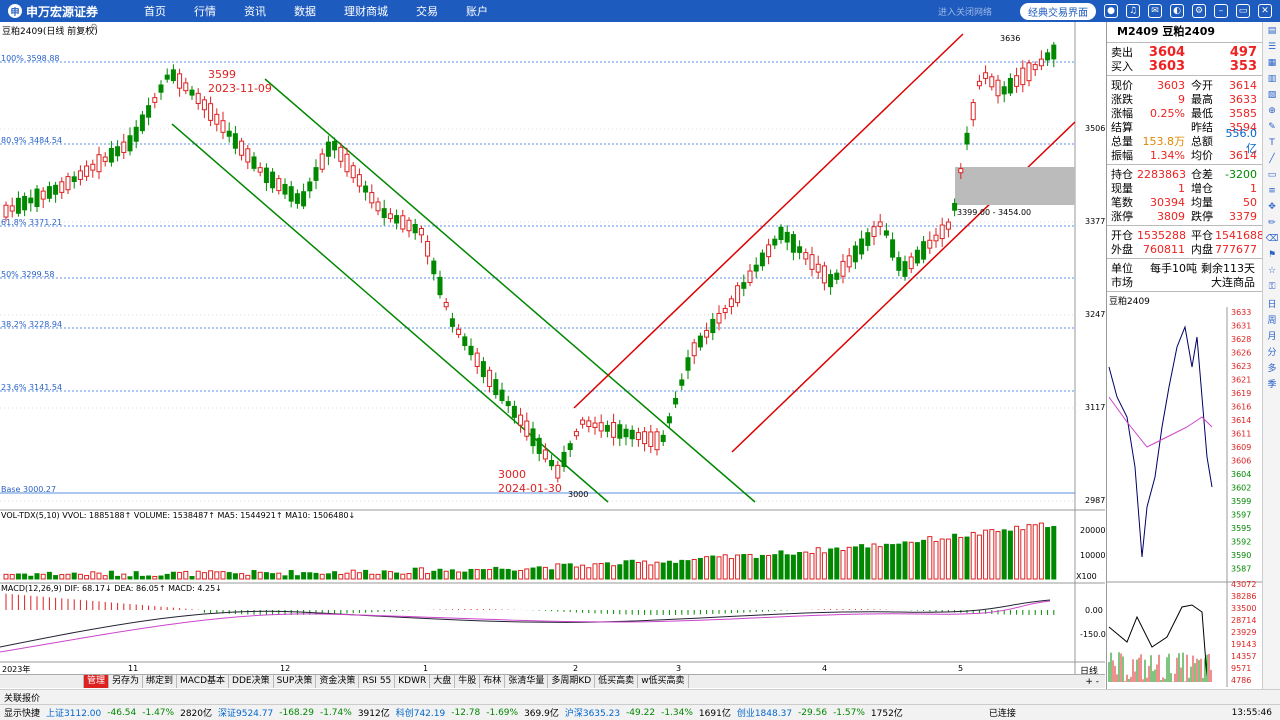  I want to click on tab-sup: SUP决策, so click(295, 681).